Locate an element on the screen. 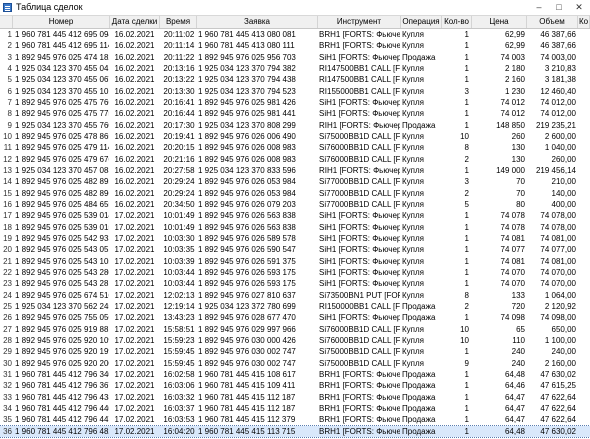  cell-price: 74 081 is located at coordinates (512, 261).